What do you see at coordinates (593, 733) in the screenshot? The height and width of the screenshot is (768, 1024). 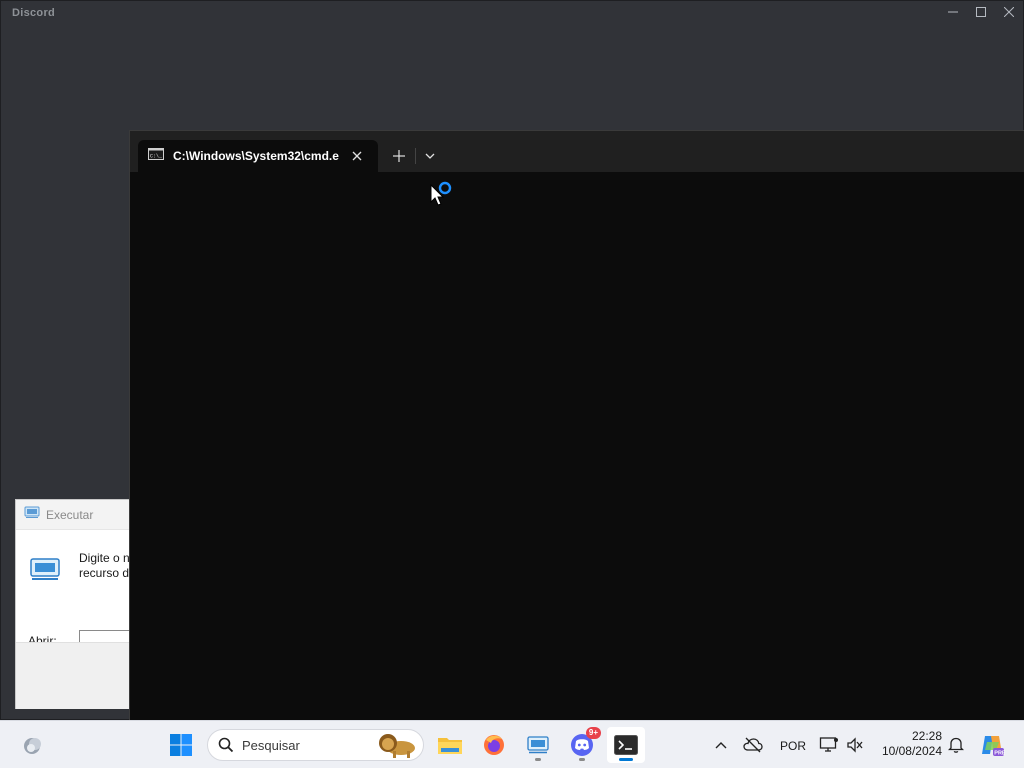 I see `discord-notification-badge: 9+` at bounding box center [593, 733].